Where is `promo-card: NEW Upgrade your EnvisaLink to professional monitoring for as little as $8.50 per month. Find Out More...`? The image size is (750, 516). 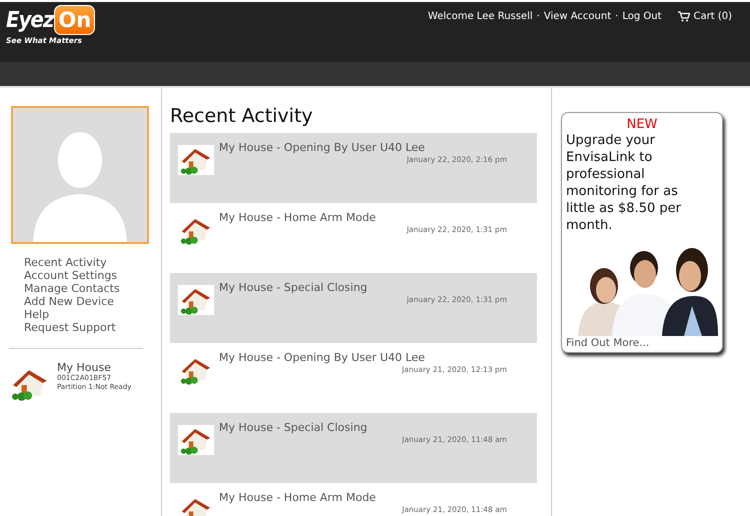 promo-card: NEW Upgrade your EnvisaLink to professional monitoring for as little as $8.50 per month. Find Out More... is located at coordinates (642, 232).